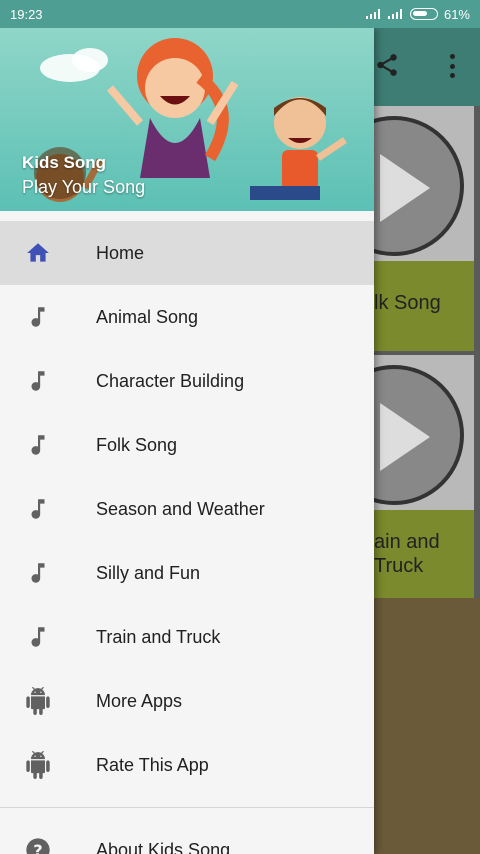 Image resolution: width=480 pixels, height=854 pixels. What do you see at coordinates (187, 253) in the screenshot?
I see `menu-item-home: Home` at bounding box center [187, 253].